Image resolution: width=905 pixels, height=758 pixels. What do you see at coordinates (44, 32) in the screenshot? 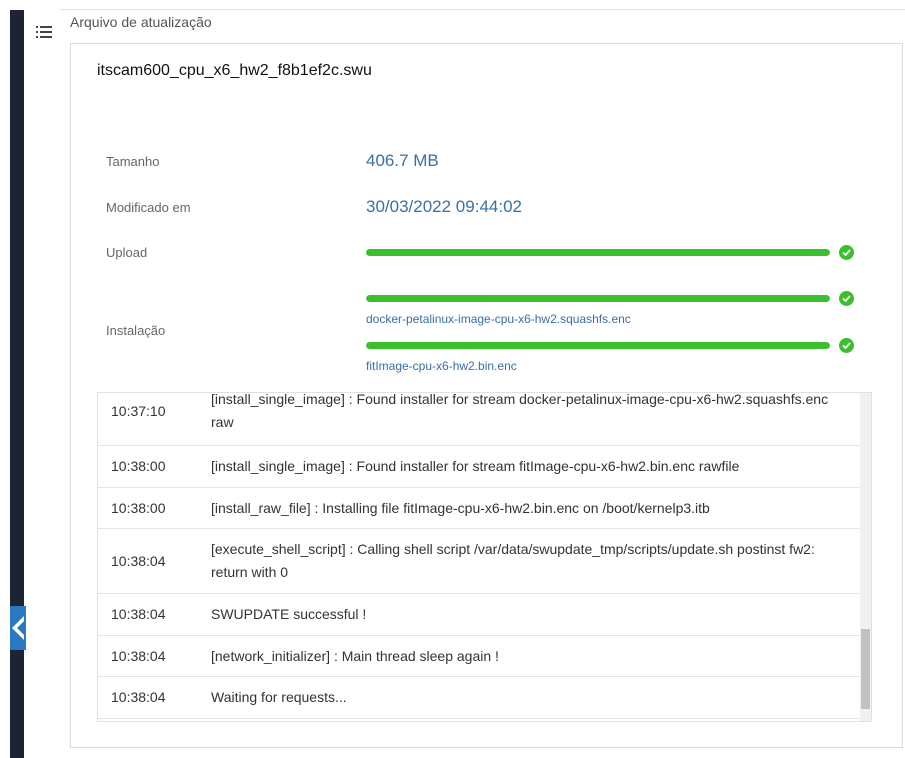
I see `list-menu-icon` at bounding box center [44, 32].